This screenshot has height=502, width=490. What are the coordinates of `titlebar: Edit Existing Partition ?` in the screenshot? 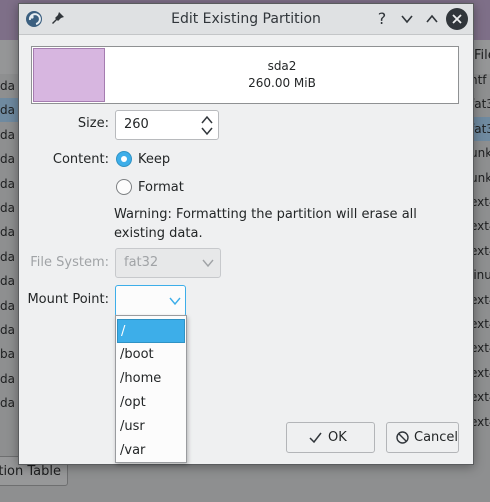 It's located at (246, 19).